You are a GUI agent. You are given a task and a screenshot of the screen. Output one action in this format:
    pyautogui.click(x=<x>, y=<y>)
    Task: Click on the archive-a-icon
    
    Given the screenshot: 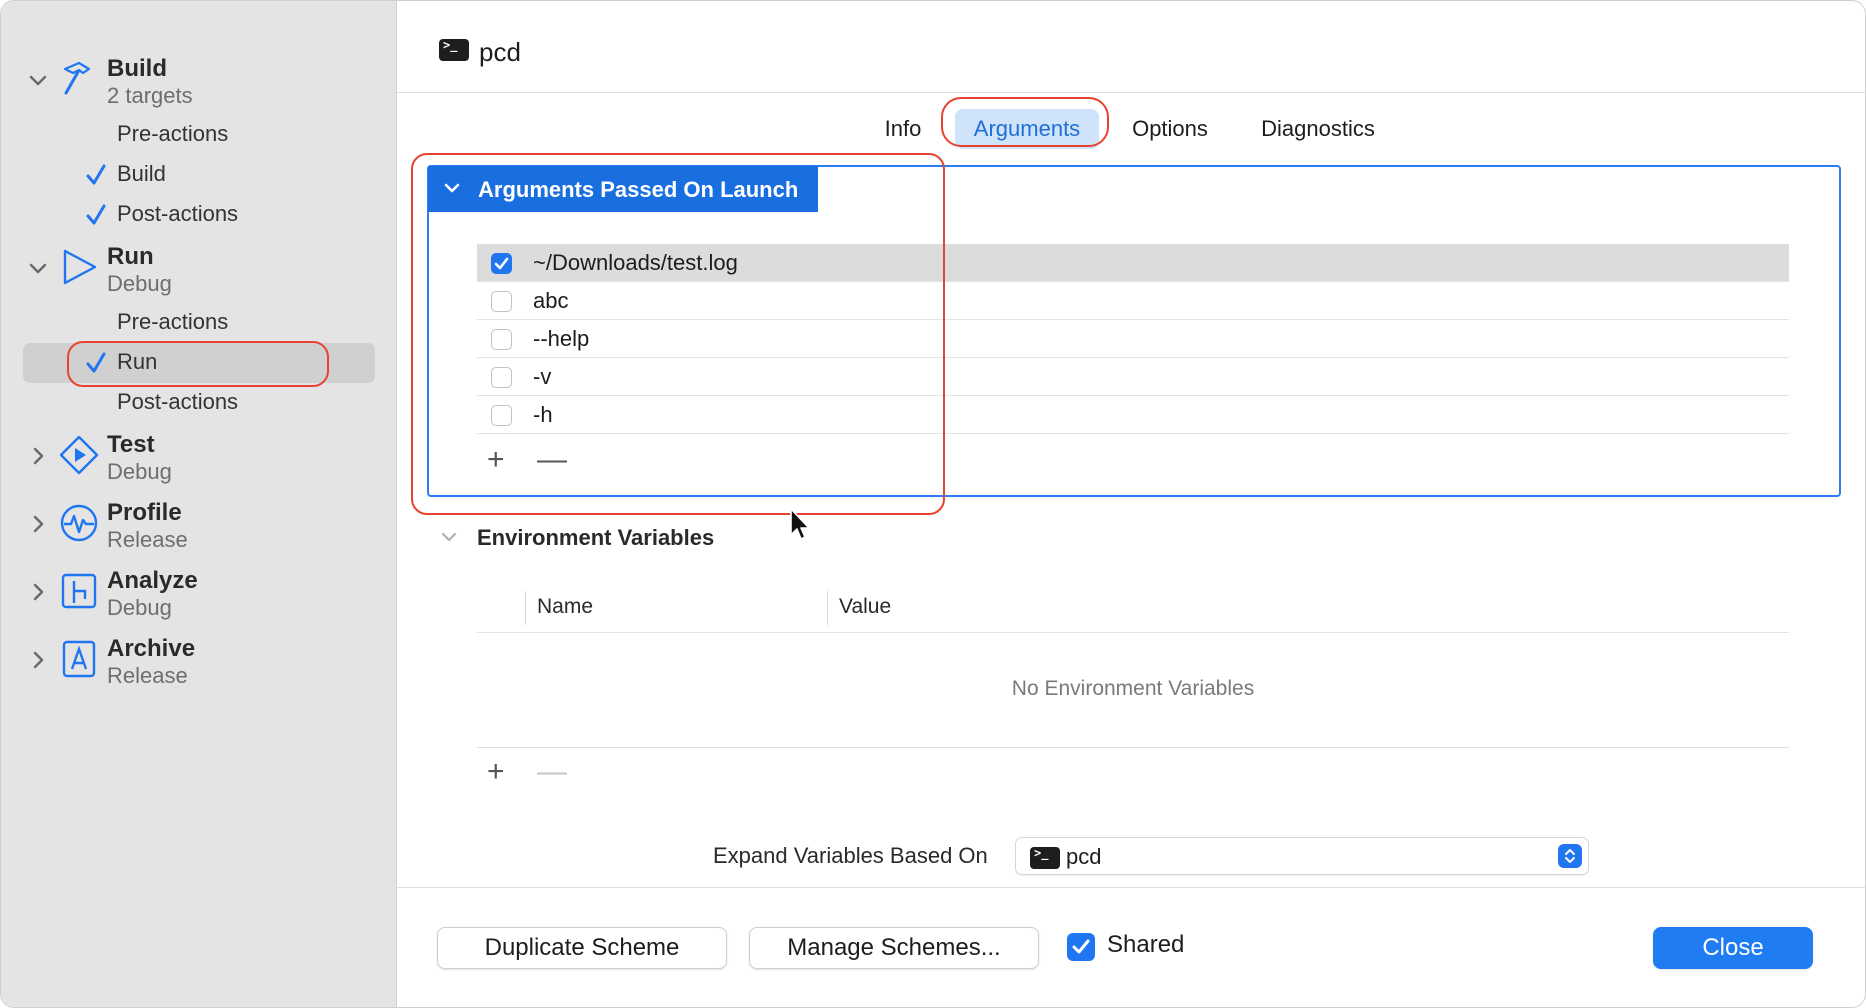 What is the action you would take?
    pyautogui.click(x=79, y=659)
    